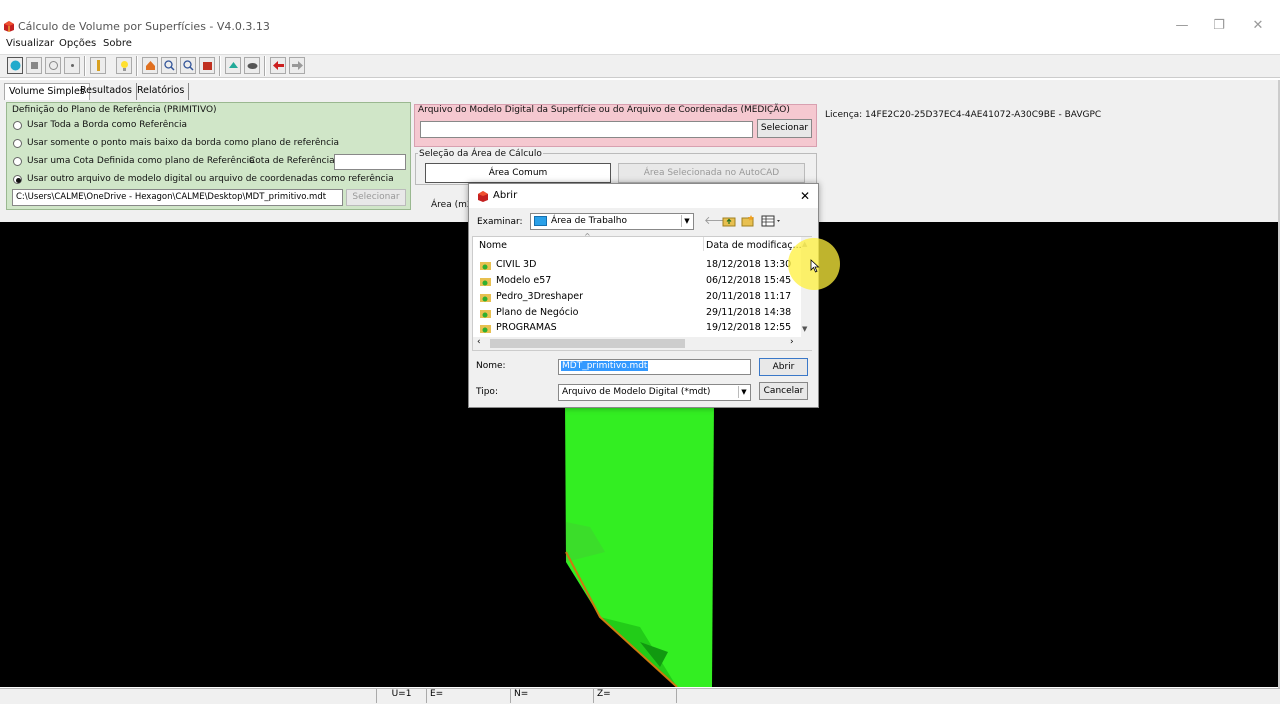 The width and height of the screenshot is (1280, 720). What do you see at coordinates (815, 266) in the screenshot?
I see `mouse-cursor-icon` at bounding box center [815, 266].